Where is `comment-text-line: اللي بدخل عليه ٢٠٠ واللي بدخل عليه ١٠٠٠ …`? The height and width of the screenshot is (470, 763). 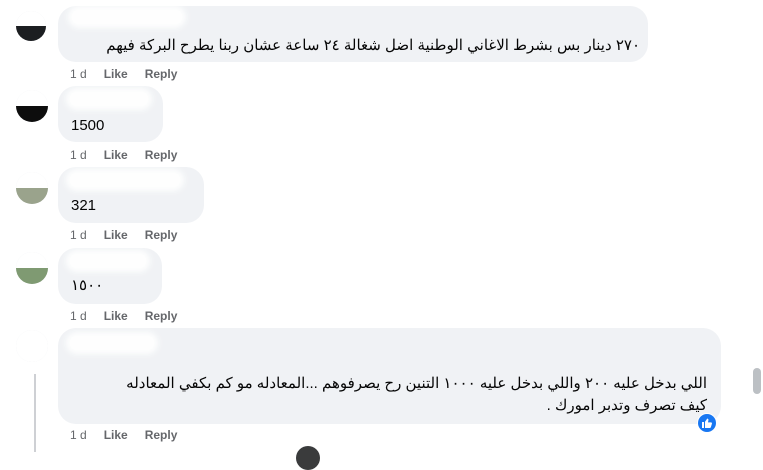
comment-text-line: اللي بدخل عليه ٢٠٠ واللي بدخل عليه ١٠٠٠ … is located at coordinates (416, 383).